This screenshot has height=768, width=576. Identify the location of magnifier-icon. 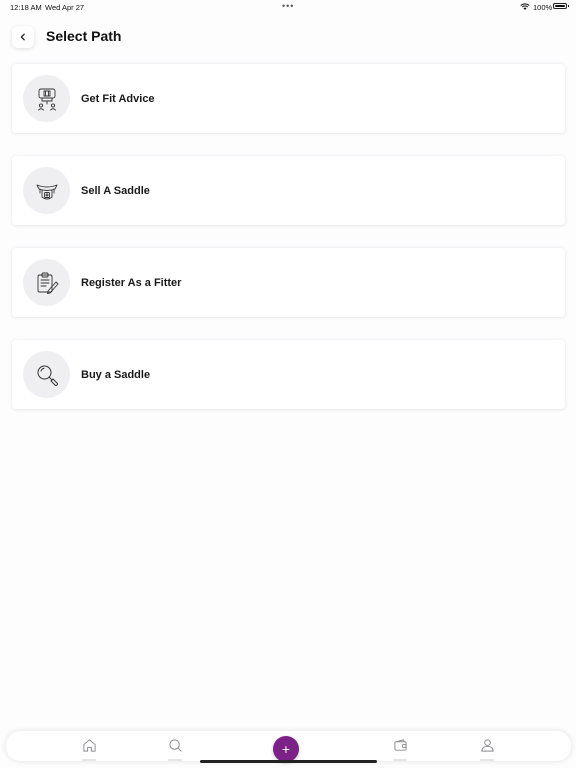
(47, 375).